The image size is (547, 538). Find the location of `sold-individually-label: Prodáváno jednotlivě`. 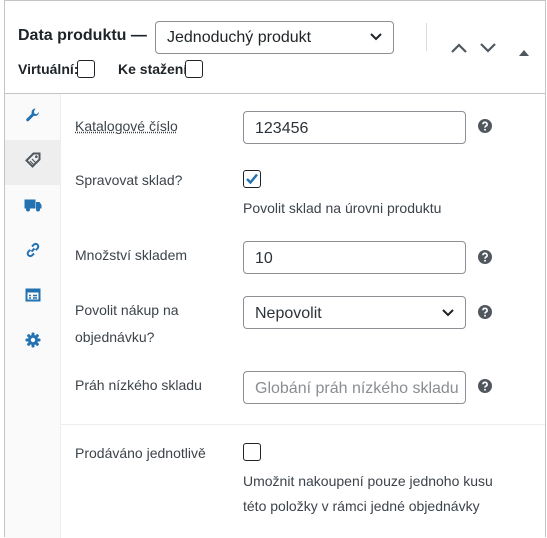

sold-individually-label: Prodáváno jednotlivě is located at coordinates (140, 453).